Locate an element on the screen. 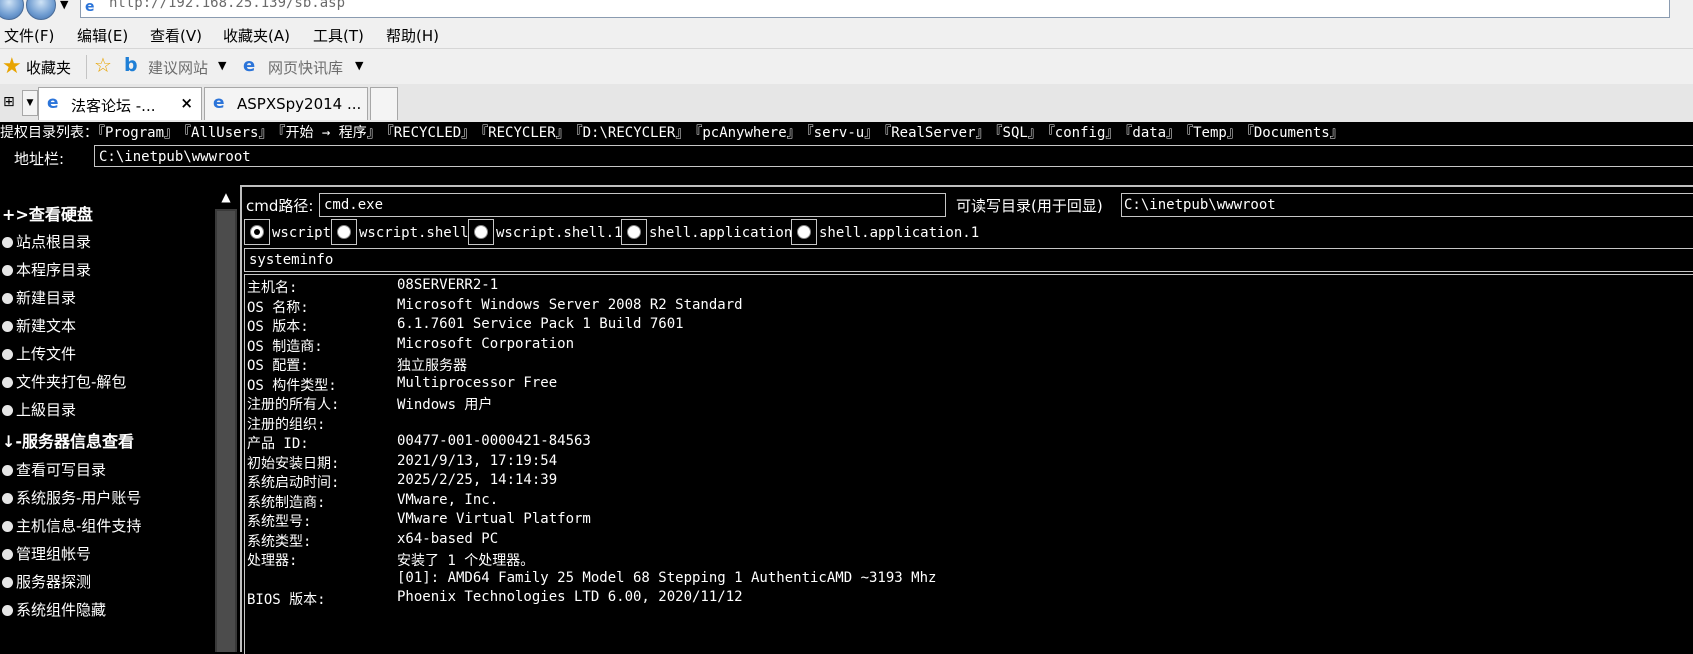 The height and width of the screenshot is (654, 1693). dir-link: 『serv-u』 is located at coordinates (843, 132).